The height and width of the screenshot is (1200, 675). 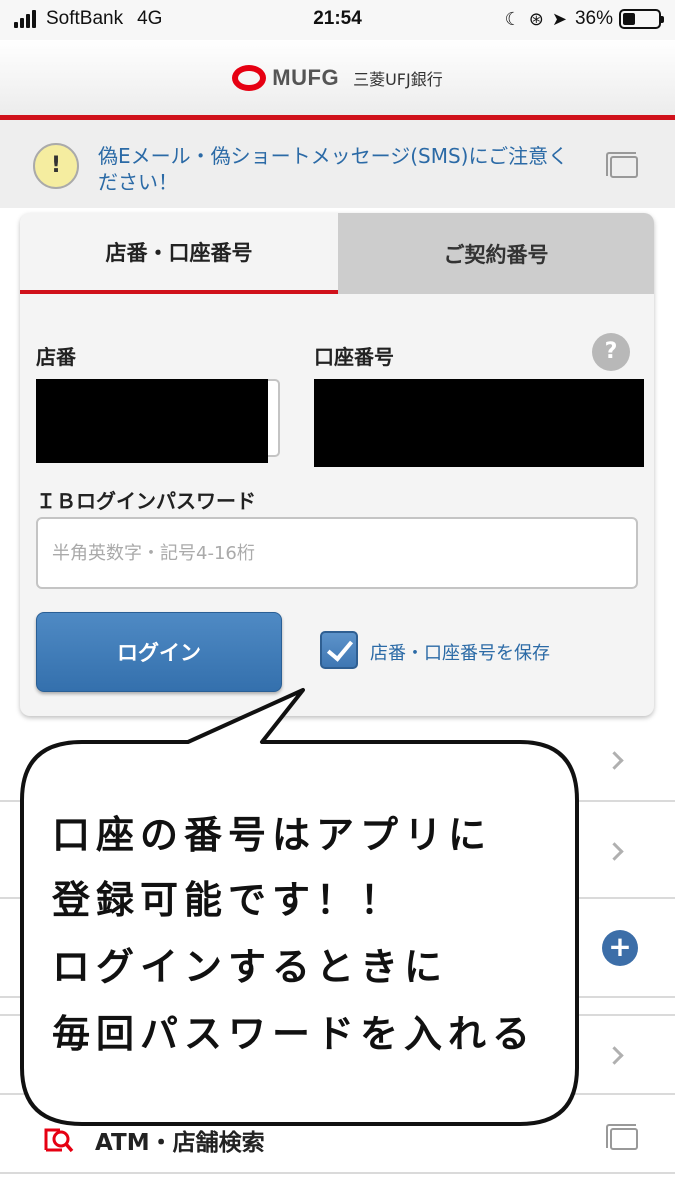 I want to click on callout-line: 毎回パスワードを入れる, so click(x=294, y=1034).